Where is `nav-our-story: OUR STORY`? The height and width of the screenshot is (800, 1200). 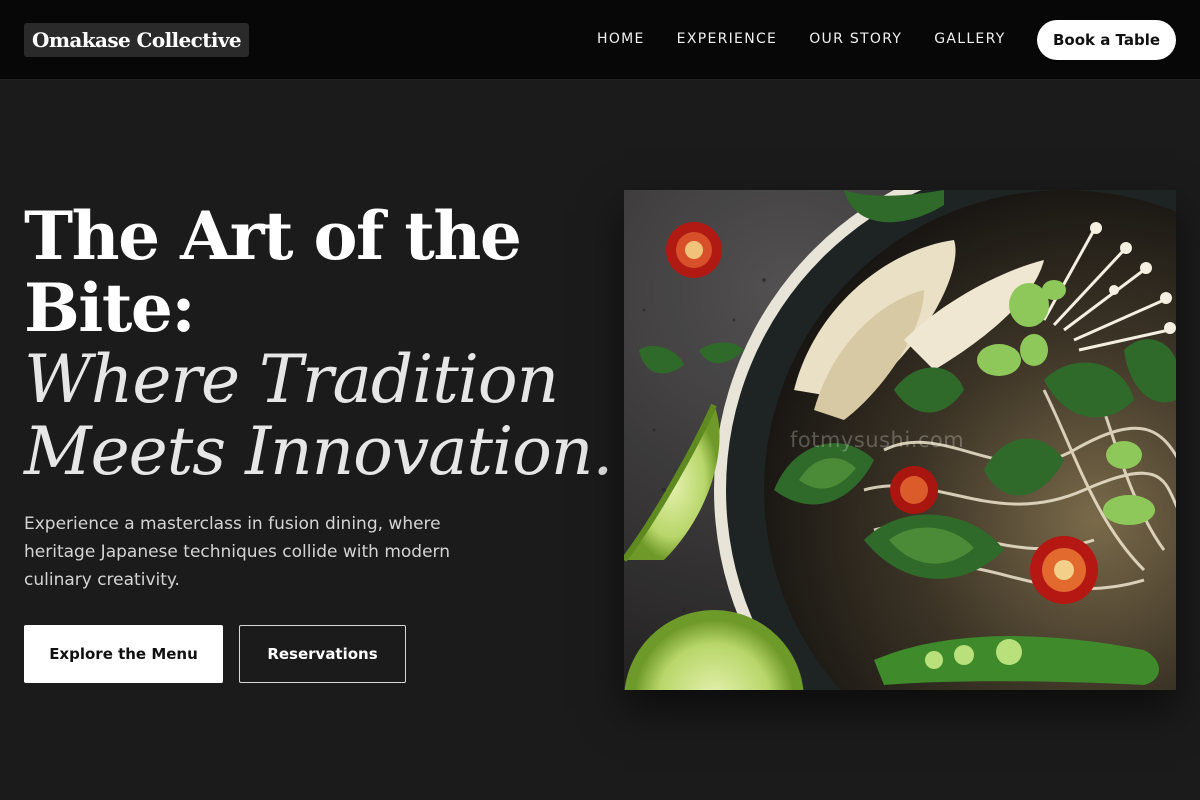
nav-our-story: OUR STORY is located at coordinates (855, 39).